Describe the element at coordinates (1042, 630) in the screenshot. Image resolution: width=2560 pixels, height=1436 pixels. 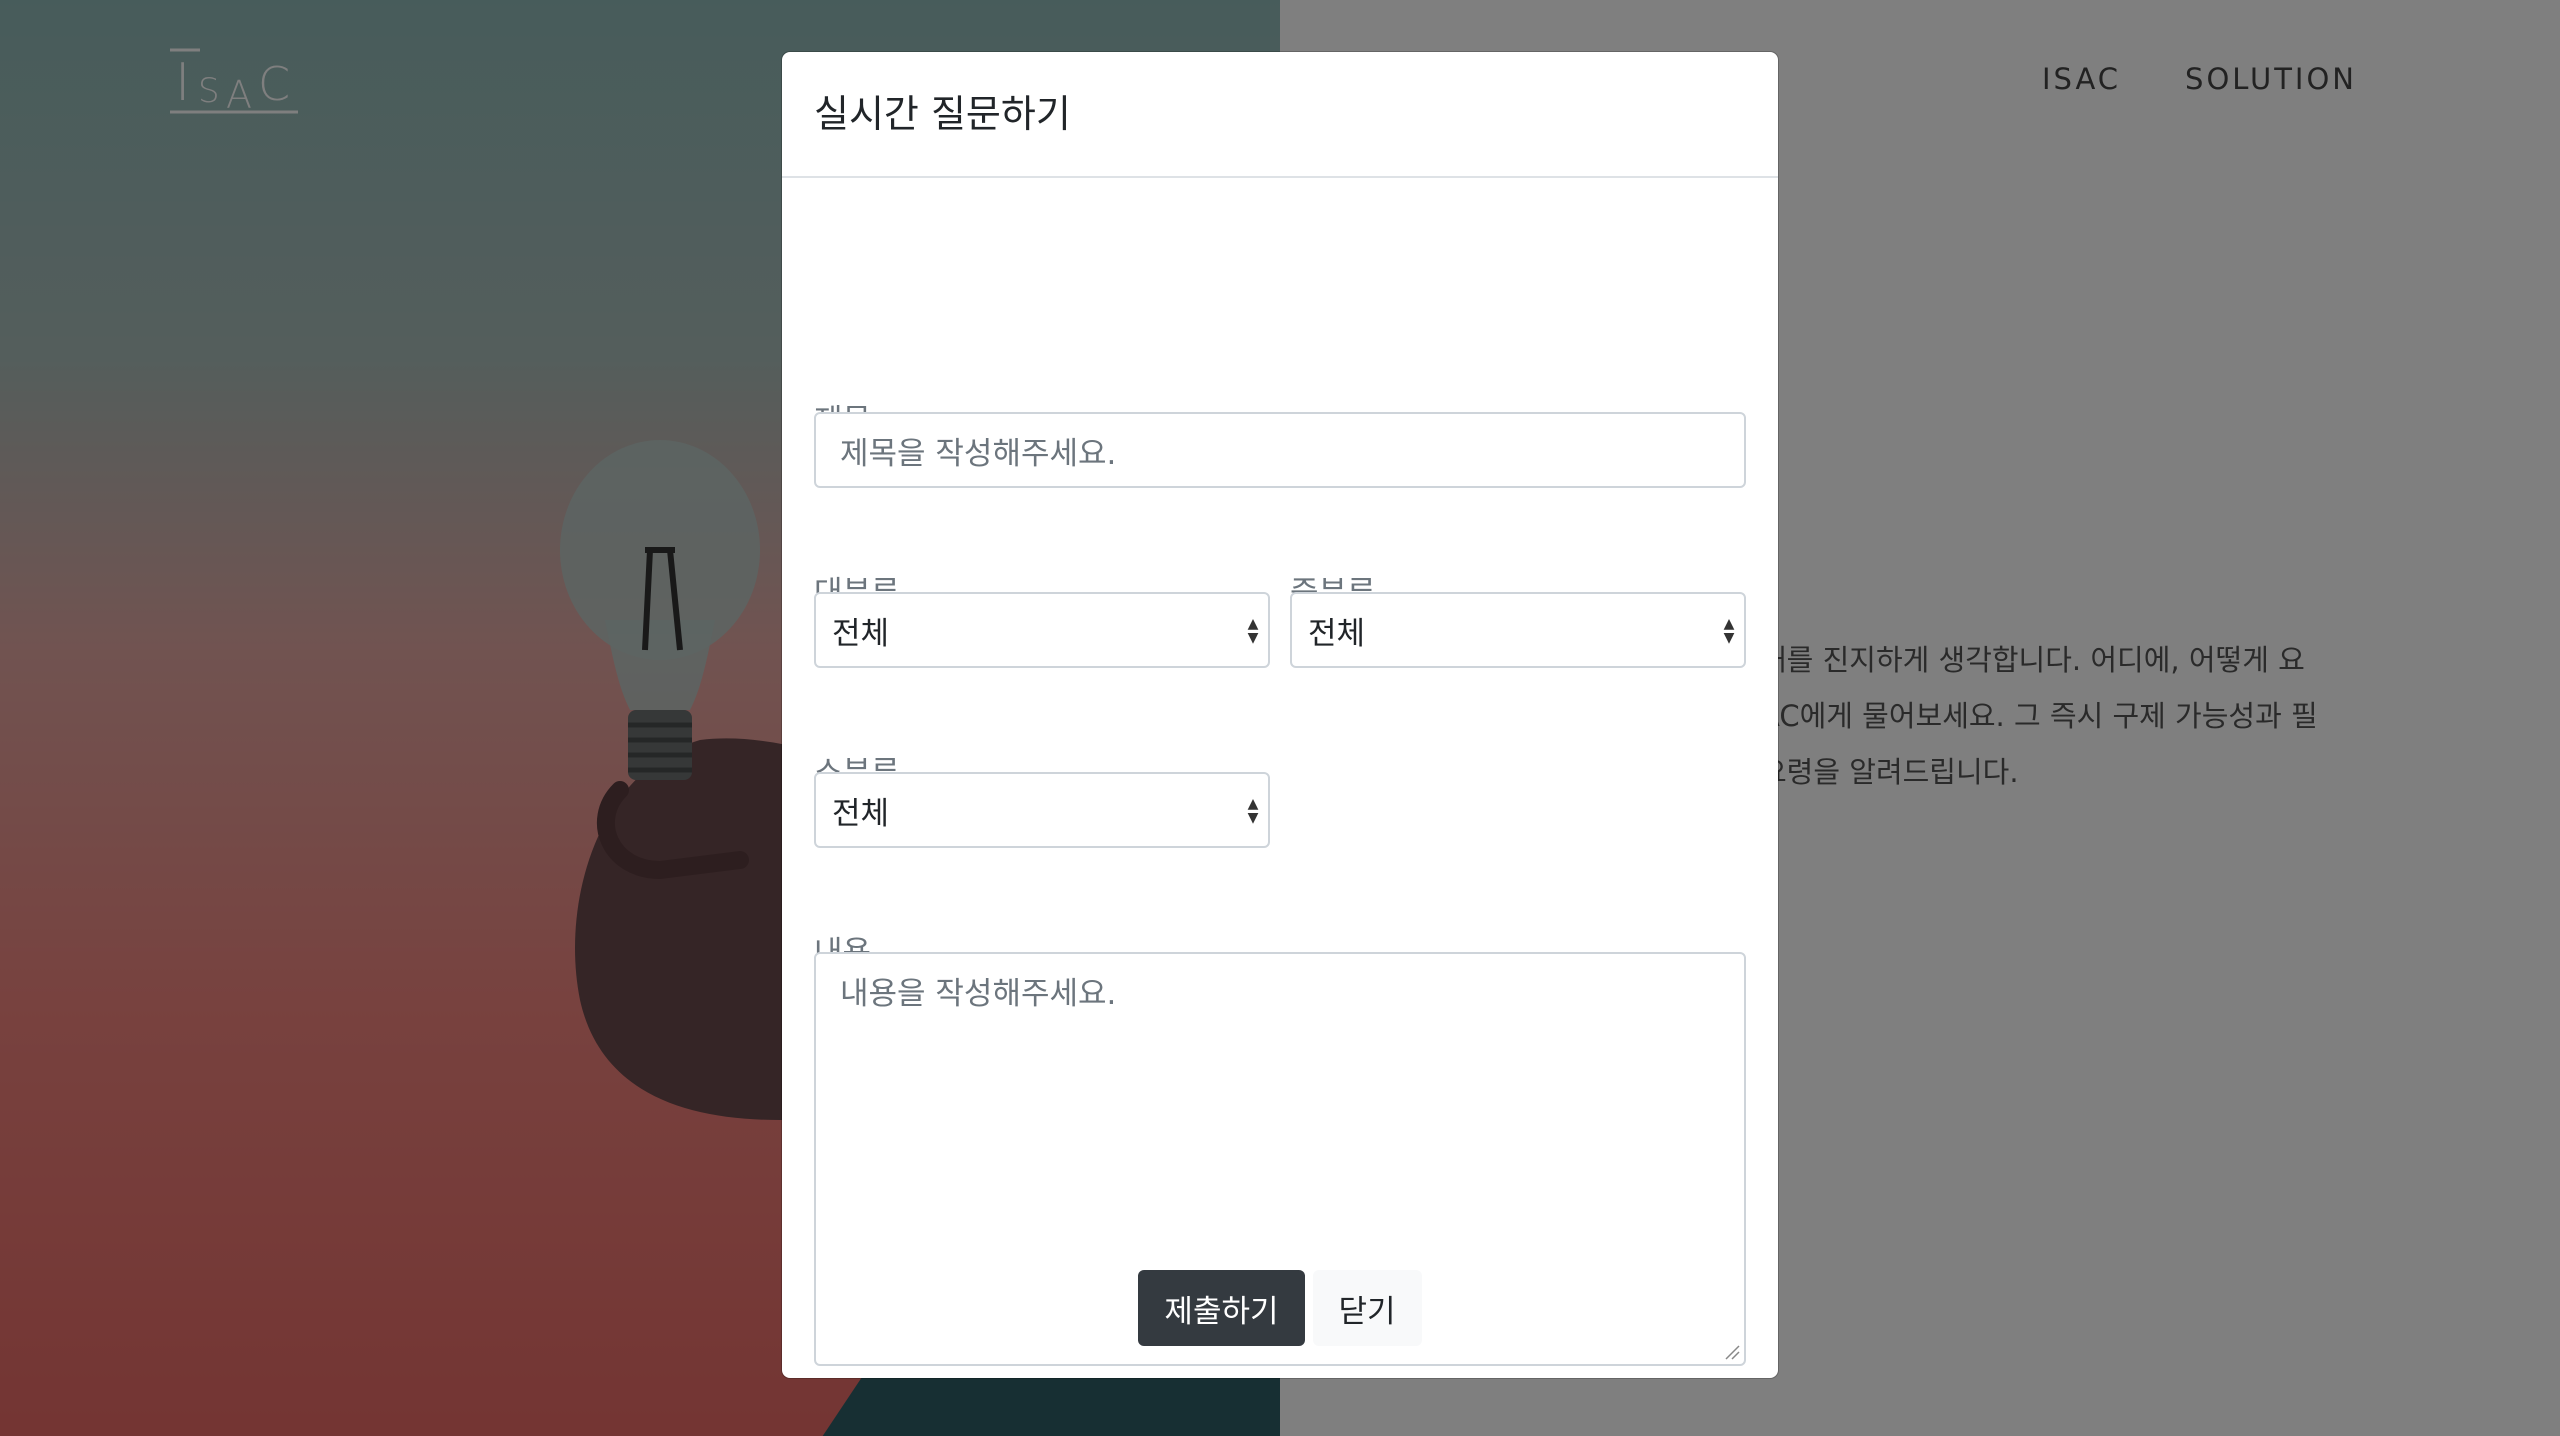
I see `category-major-select: 전체 ▲ ▼` at that location.